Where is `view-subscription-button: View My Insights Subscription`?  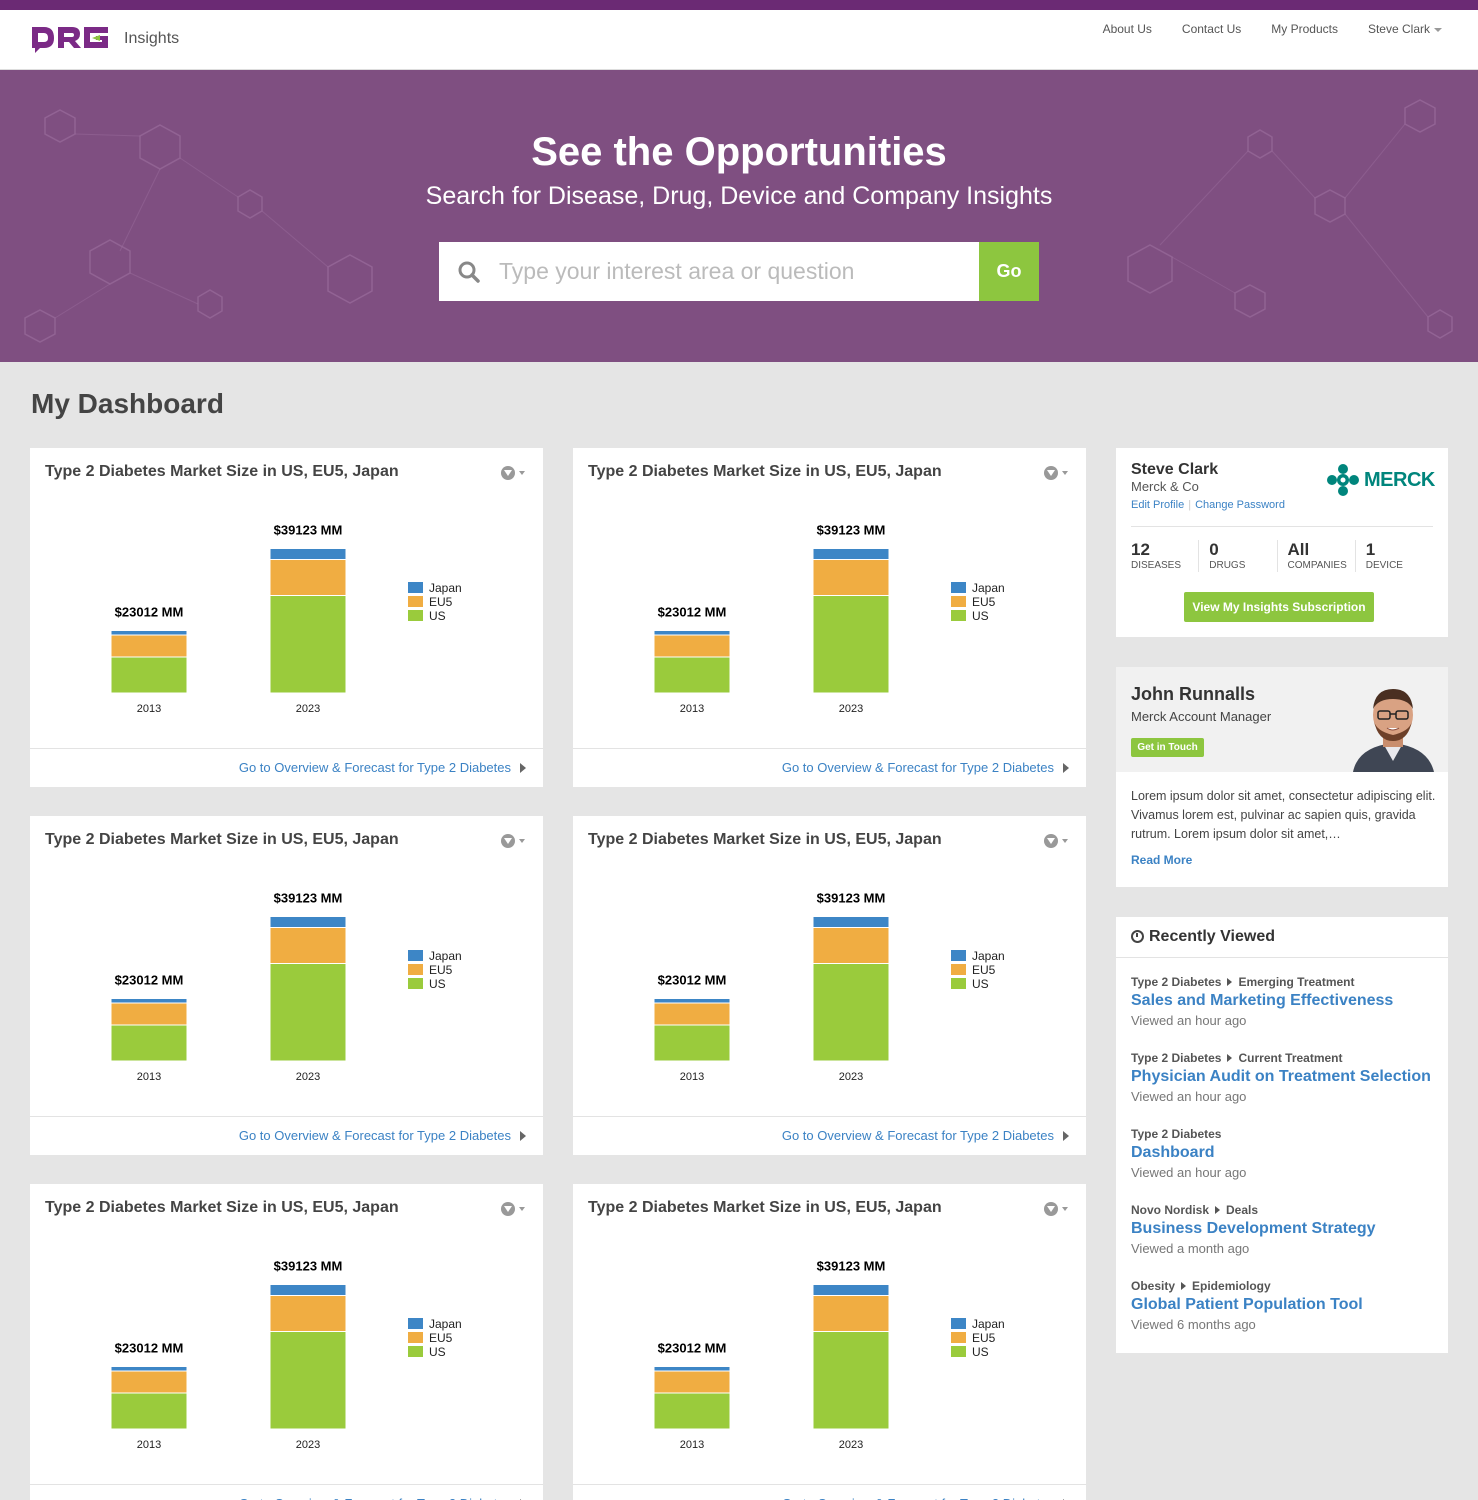
view-subscription-button: View My Insights Subscription is located at coordinates (1279, 607).